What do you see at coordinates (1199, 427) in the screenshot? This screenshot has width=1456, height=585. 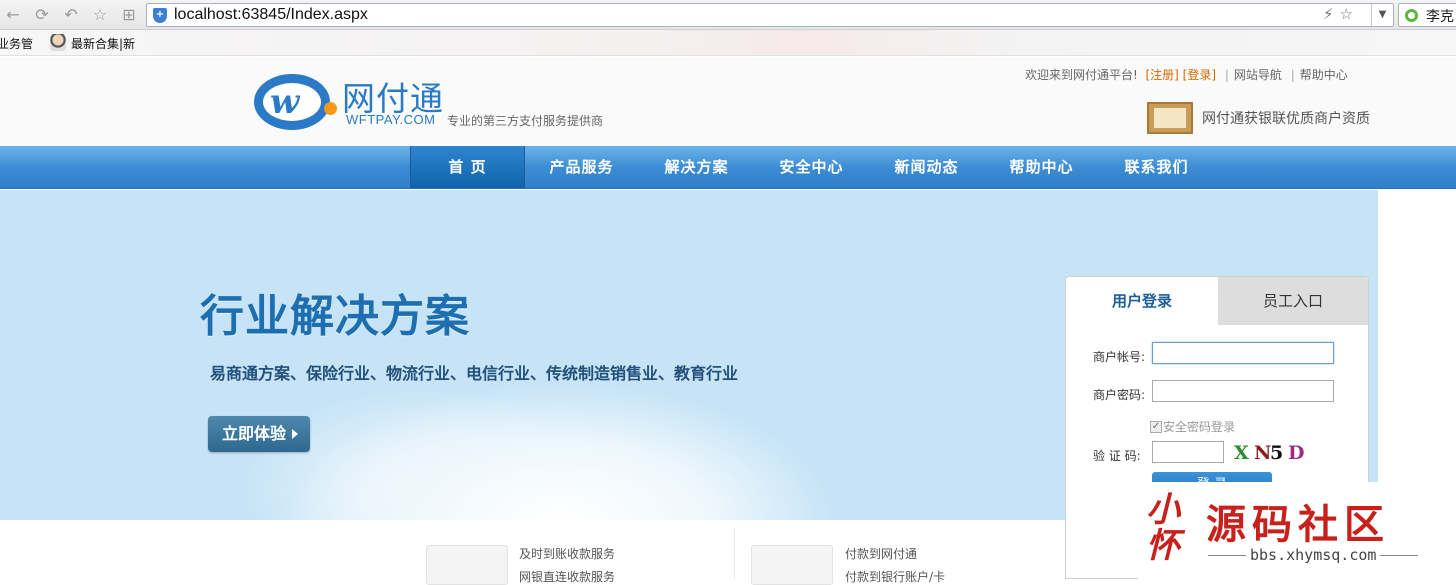 I see `secure-login-label: 安全密码登录` at bounding box center [1199, 427].